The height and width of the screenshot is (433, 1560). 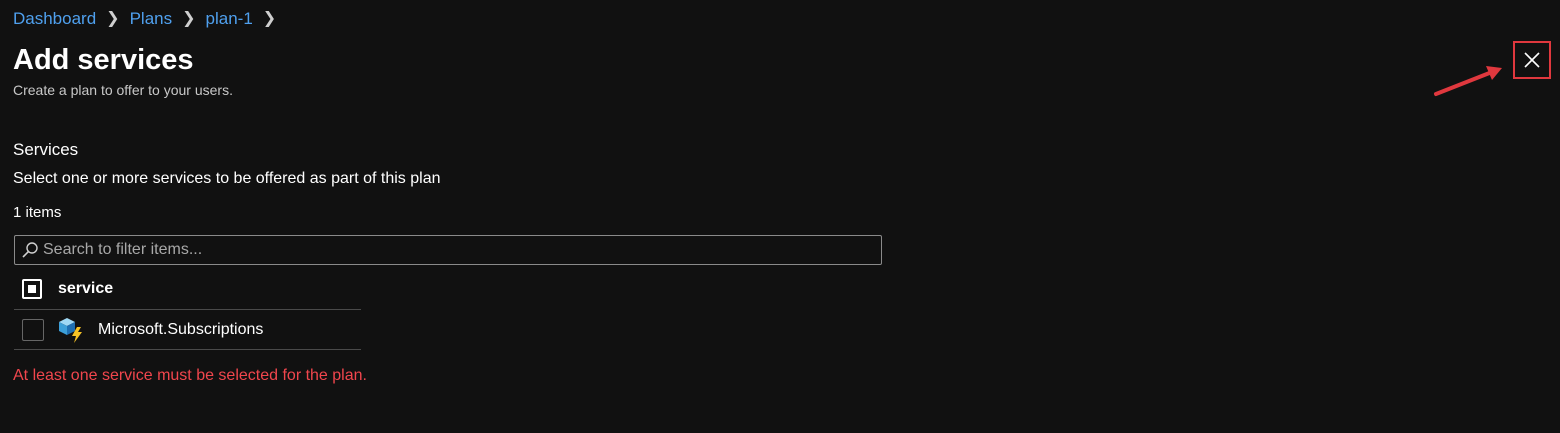 What do you see at coordinates (37, 212) in the screenshot?
I see `item-count: 1 items` at bounding box center [37, 212].